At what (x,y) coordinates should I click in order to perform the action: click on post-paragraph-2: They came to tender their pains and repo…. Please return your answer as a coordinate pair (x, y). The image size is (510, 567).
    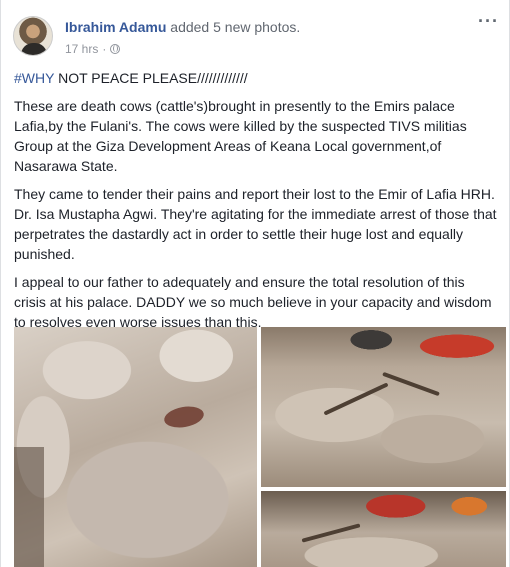
    Looking at the image, I should click on (255, 224).